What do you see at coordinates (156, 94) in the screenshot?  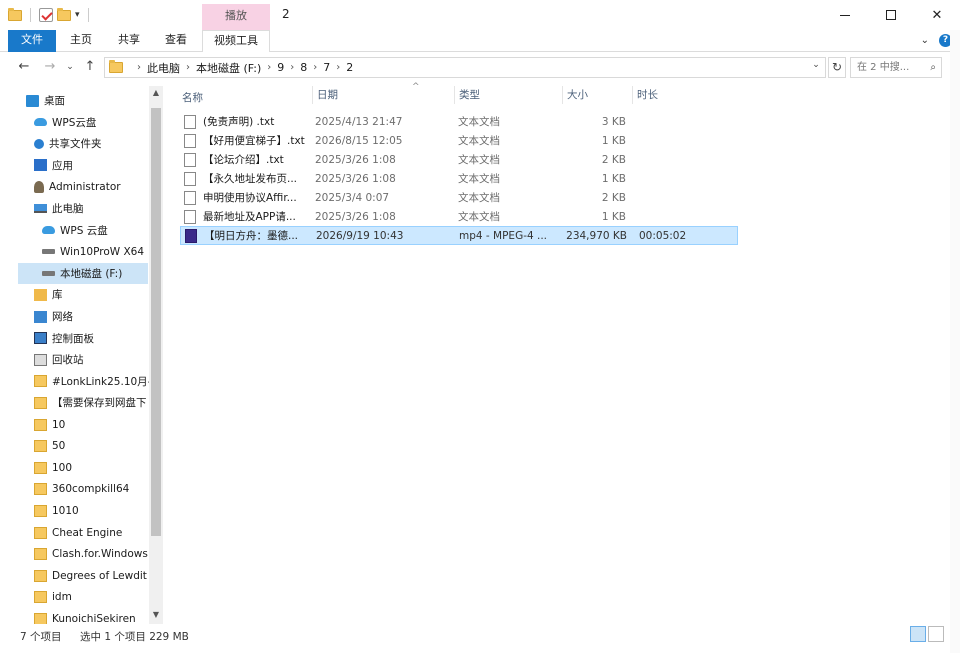 I see `scroll-up-icon: ▲` at bounding box center [156, 94].